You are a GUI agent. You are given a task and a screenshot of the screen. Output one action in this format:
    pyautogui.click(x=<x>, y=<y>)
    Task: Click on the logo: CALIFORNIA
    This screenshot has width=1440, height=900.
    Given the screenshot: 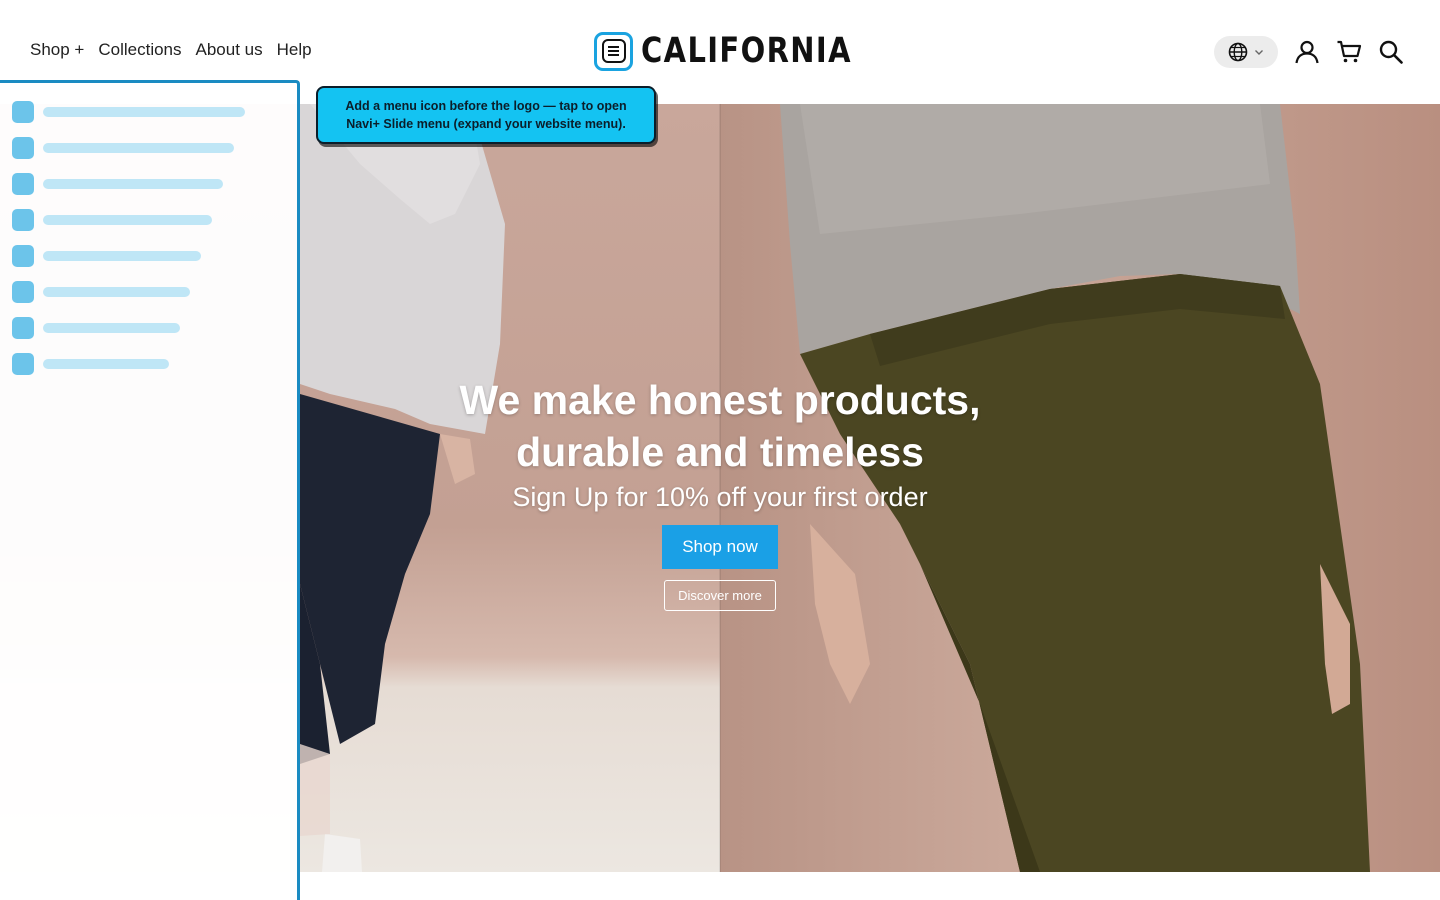 What is the action you would take?
    pyautogui.click(x=732, y=51)
    